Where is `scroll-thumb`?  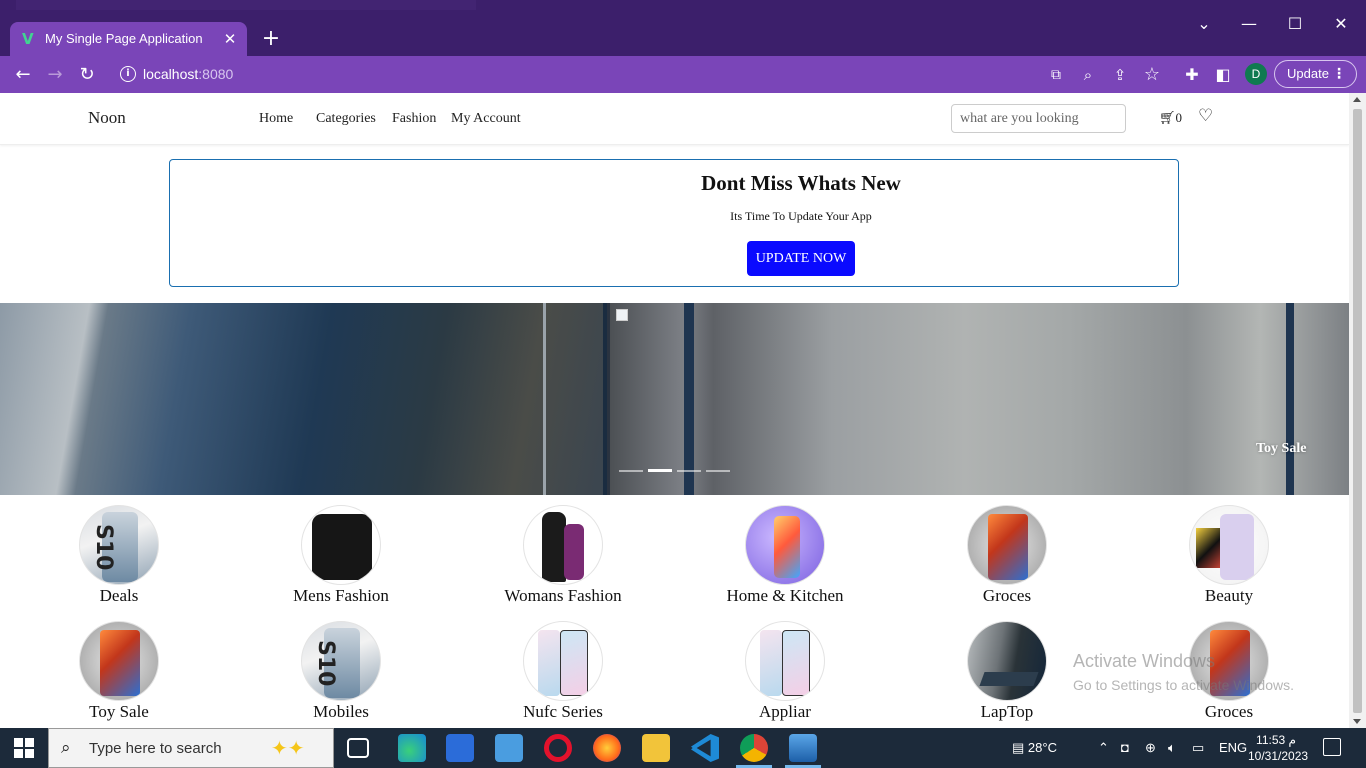
scroll-thumb is located at coordinates (1357, 411).